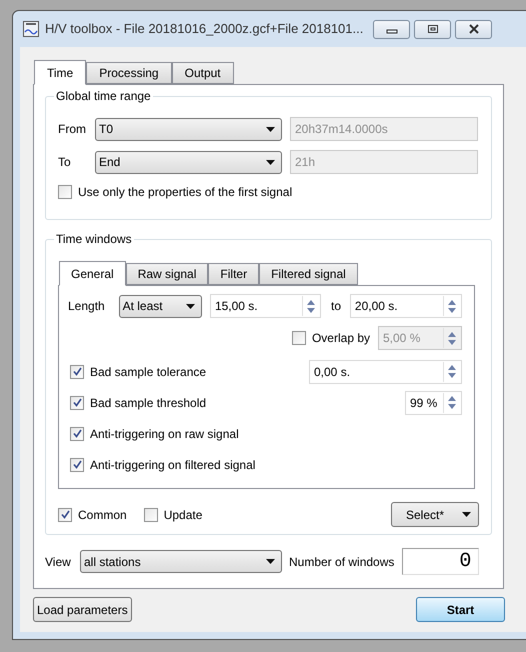 The height and width of the screenshot is (652, 526). I want to click on tab: Raw signal, so click(167, 274).